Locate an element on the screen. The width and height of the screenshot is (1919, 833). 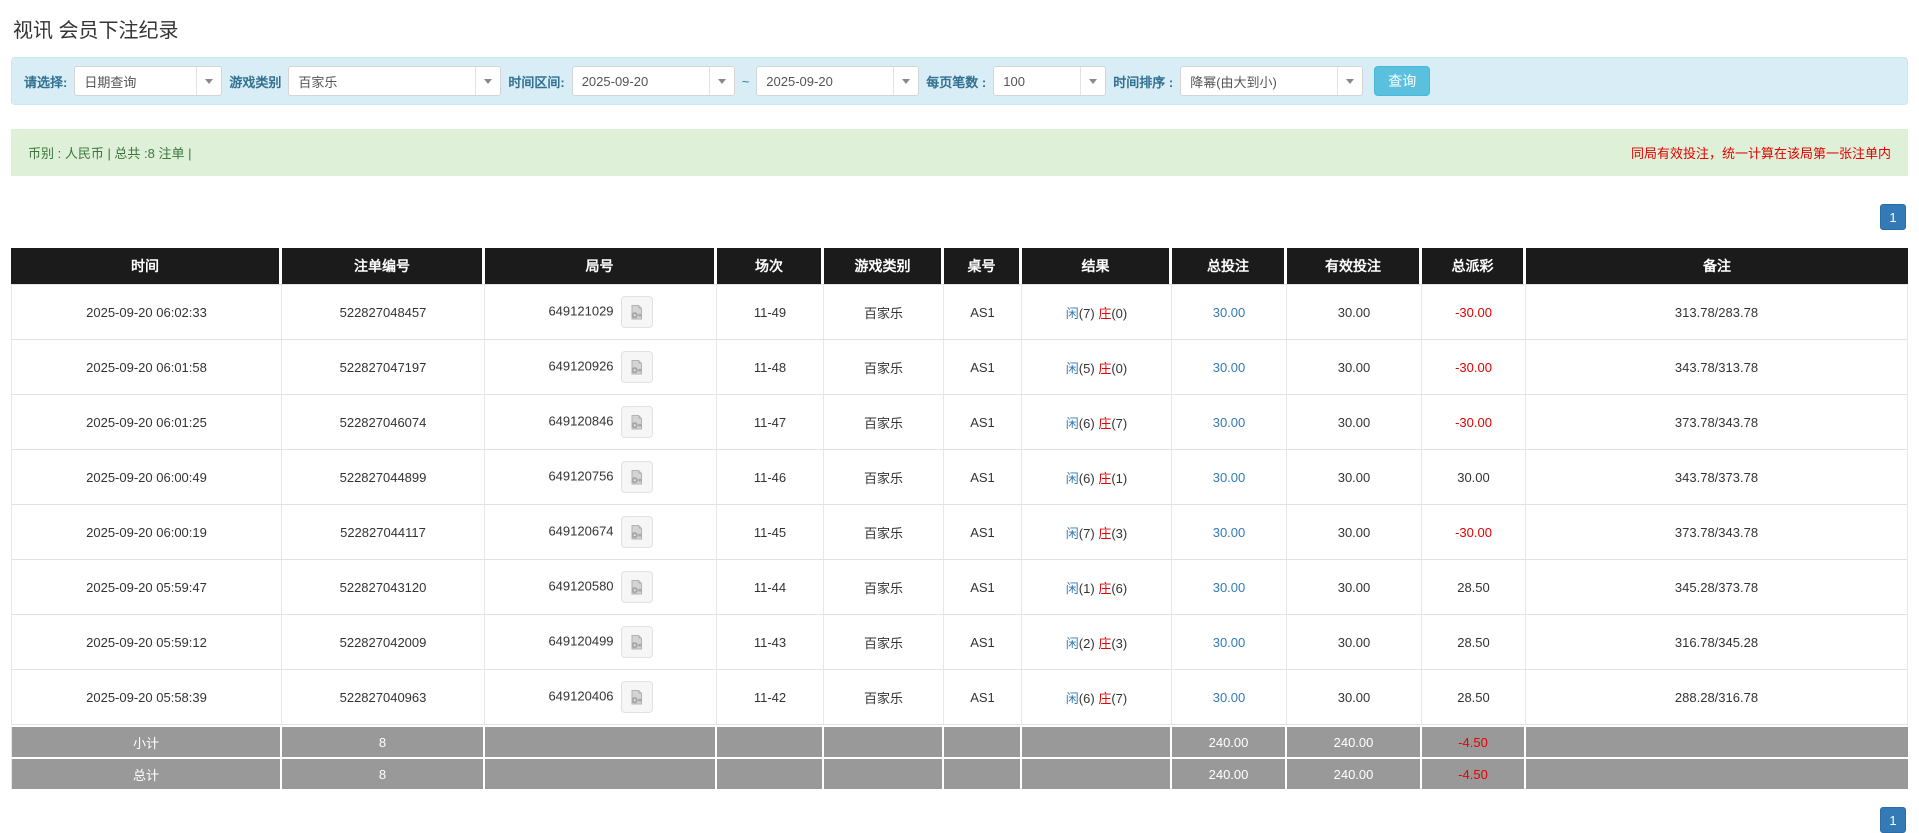
per-page-label: 每页笔数 : is located at coordinates (956, 82).